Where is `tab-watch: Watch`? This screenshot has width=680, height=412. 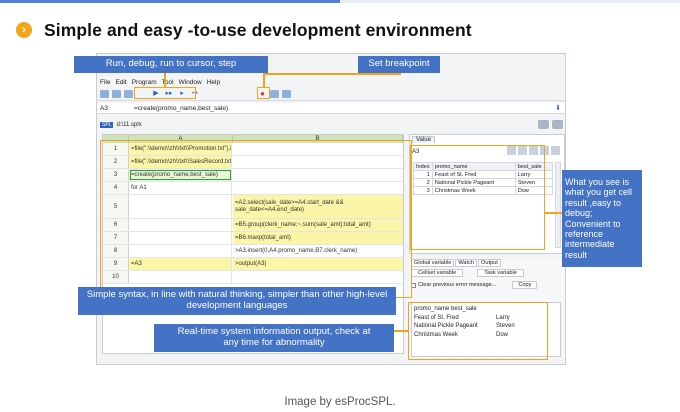
tab-watch: Watch is located at coordinates (466, 263).